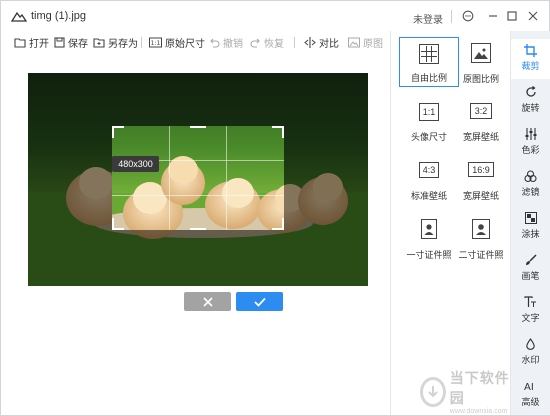  Describe the element at coordinates (373, 44) in the screenshot. I see `original-image-label: 原图` at that location.